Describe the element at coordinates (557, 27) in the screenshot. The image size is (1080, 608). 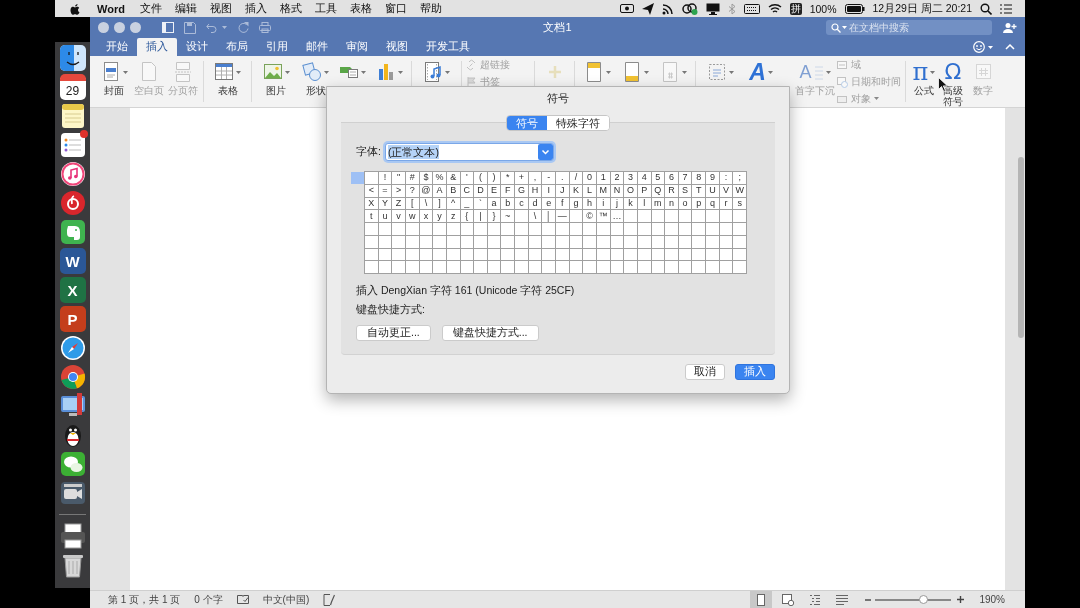
I see `window-title: 文档1` at that location.